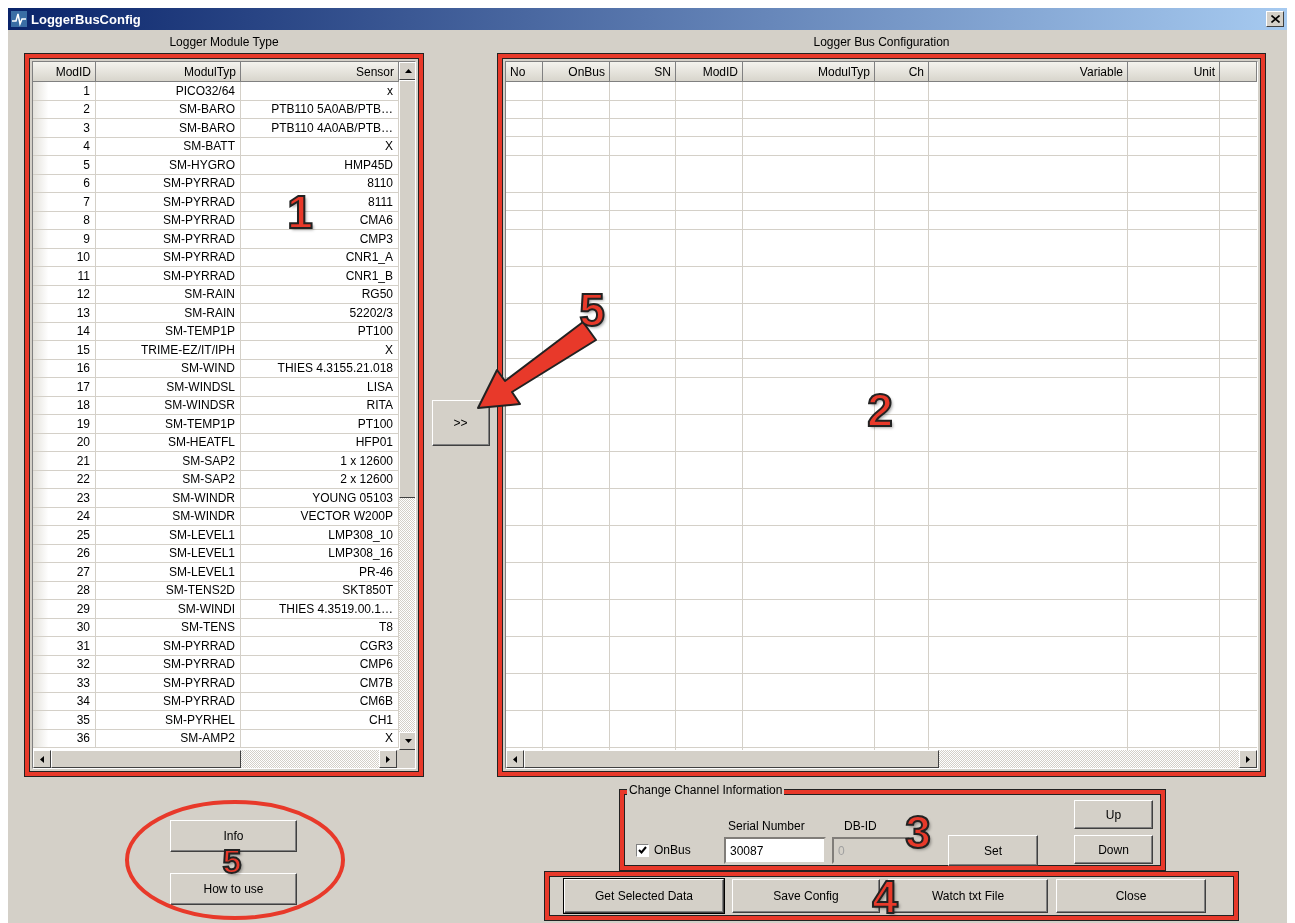 Image resolution: width=1295 pixels, height=923 pixels. What do you see at coordinates (64, 535) in the screenshot?
I see `table-cell: 25` at bounding box center [64, 535].